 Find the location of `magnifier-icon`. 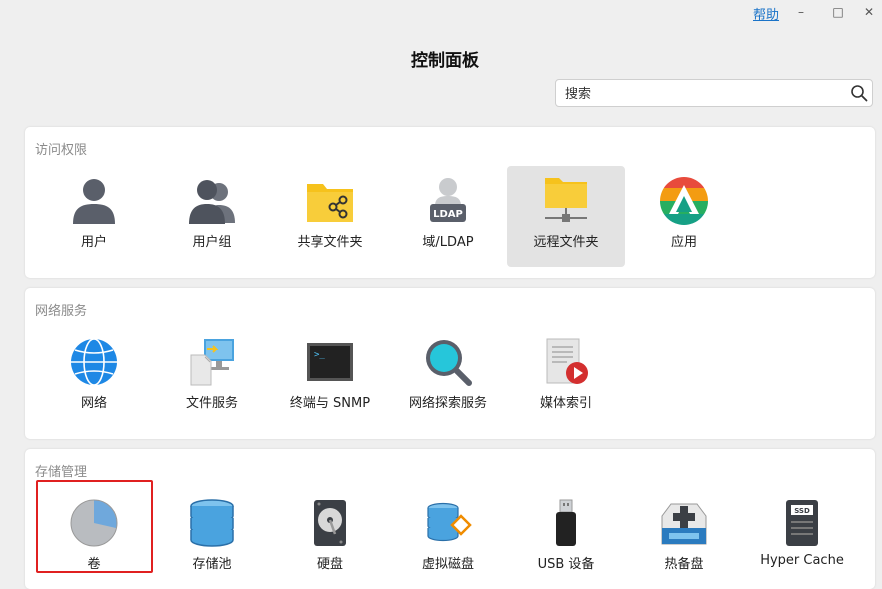

magnifier-icon is located at coordinates (449, 363).